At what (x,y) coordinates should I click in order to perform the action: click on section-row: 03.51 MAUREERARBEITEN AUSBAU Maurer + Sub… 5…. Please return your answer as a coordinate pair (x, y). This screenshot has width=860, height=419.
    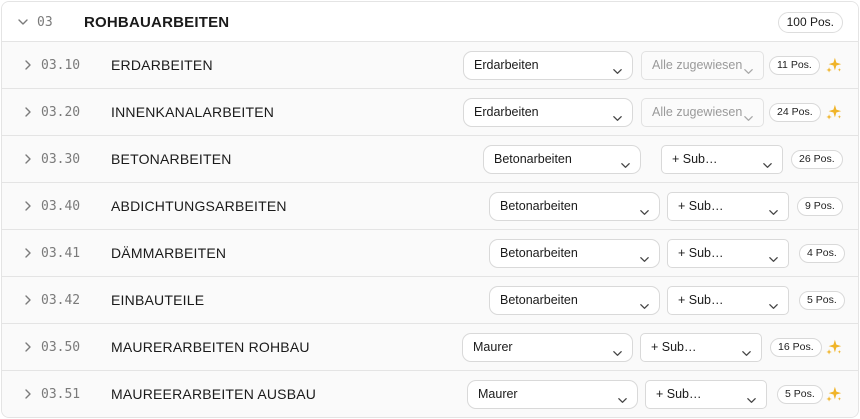
    Looking at the image, I should click on (430, 394).